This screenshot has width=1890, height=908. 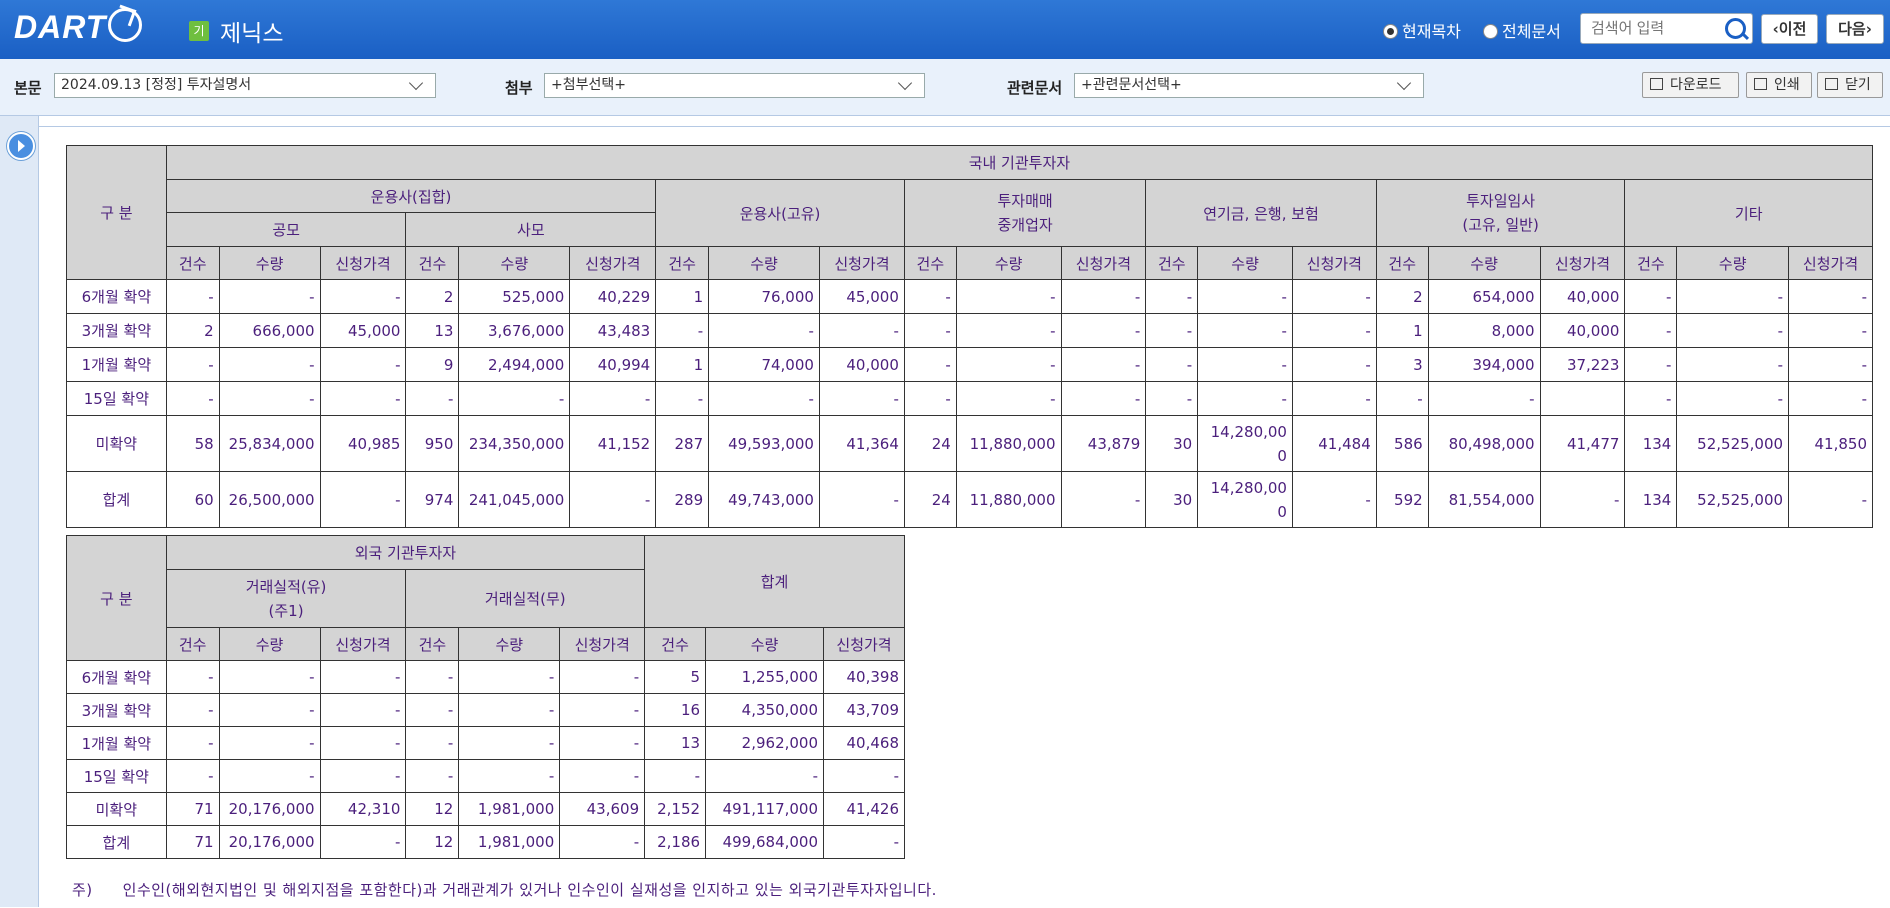 What do you see at coordinates (1852, 29) in the screenshot?
I see `next-label: 다음` at bounding box center [1852, 29].